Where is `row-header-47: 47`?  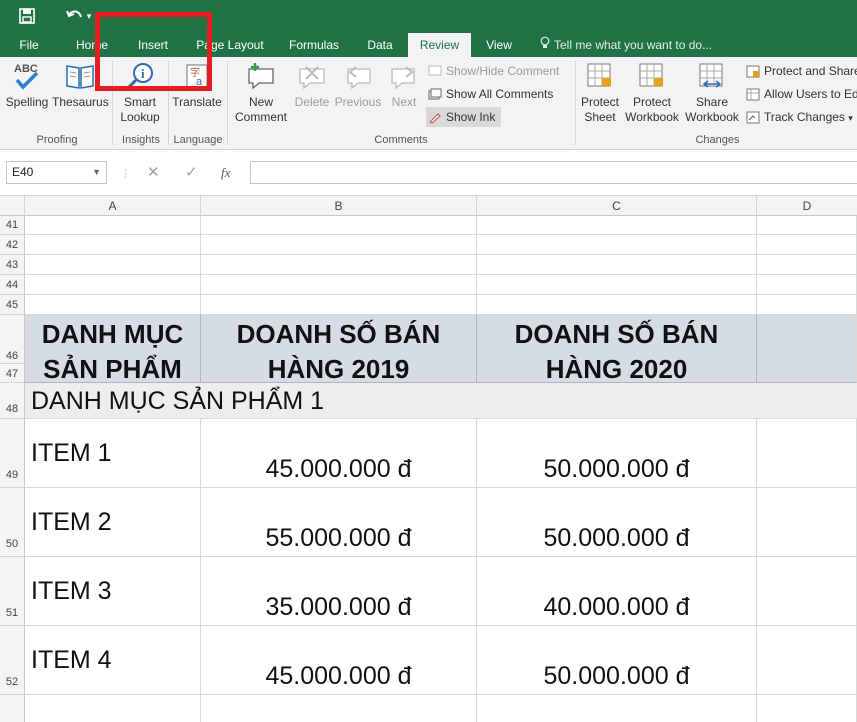
row-header-47: 47 is located at coordinates (12, 373).